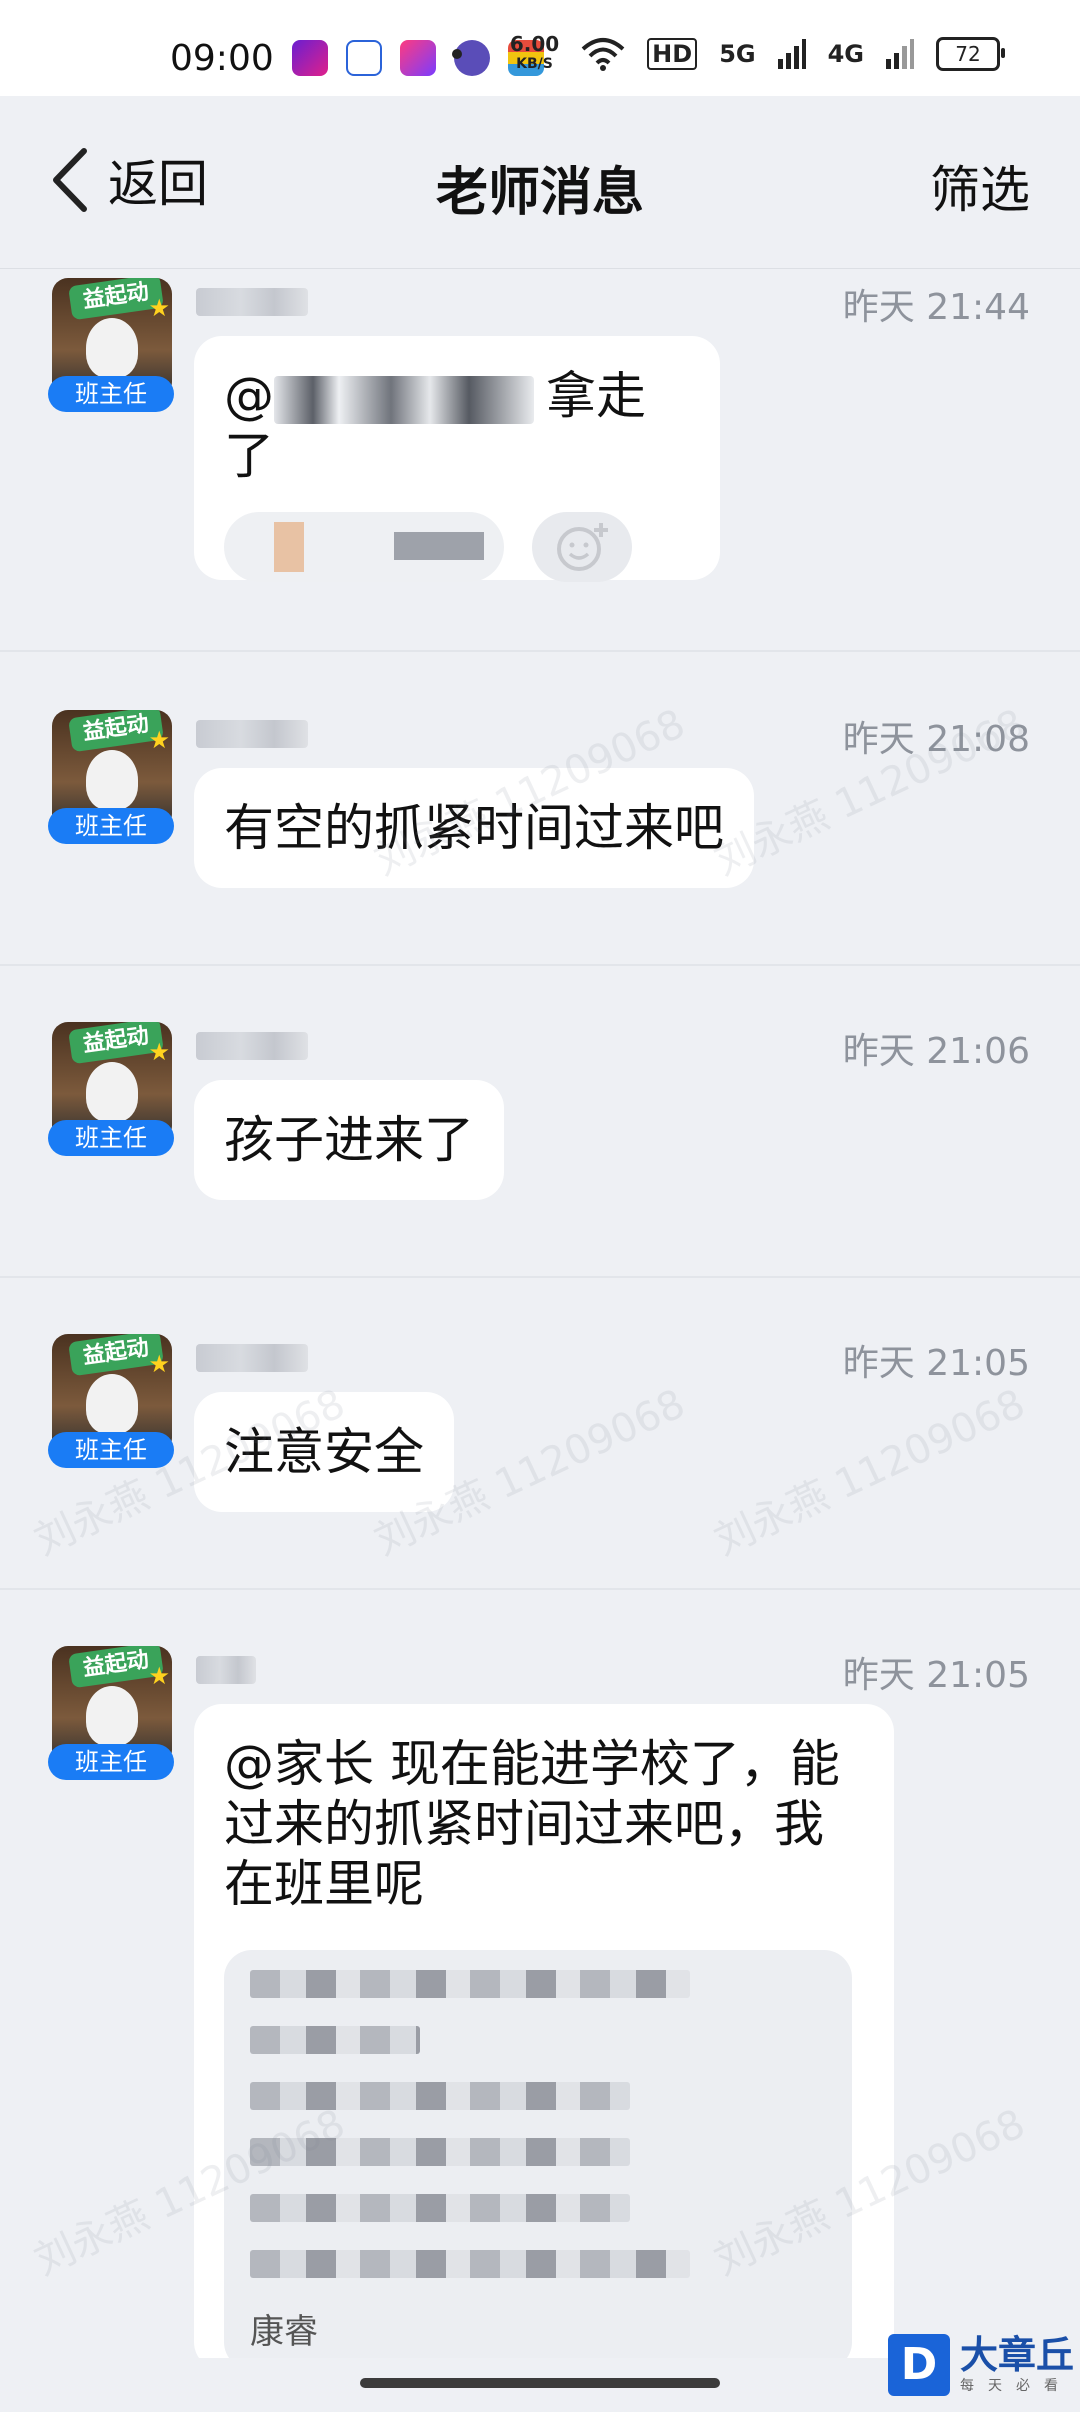  I want to click on dot-icon, so click(456, 54).